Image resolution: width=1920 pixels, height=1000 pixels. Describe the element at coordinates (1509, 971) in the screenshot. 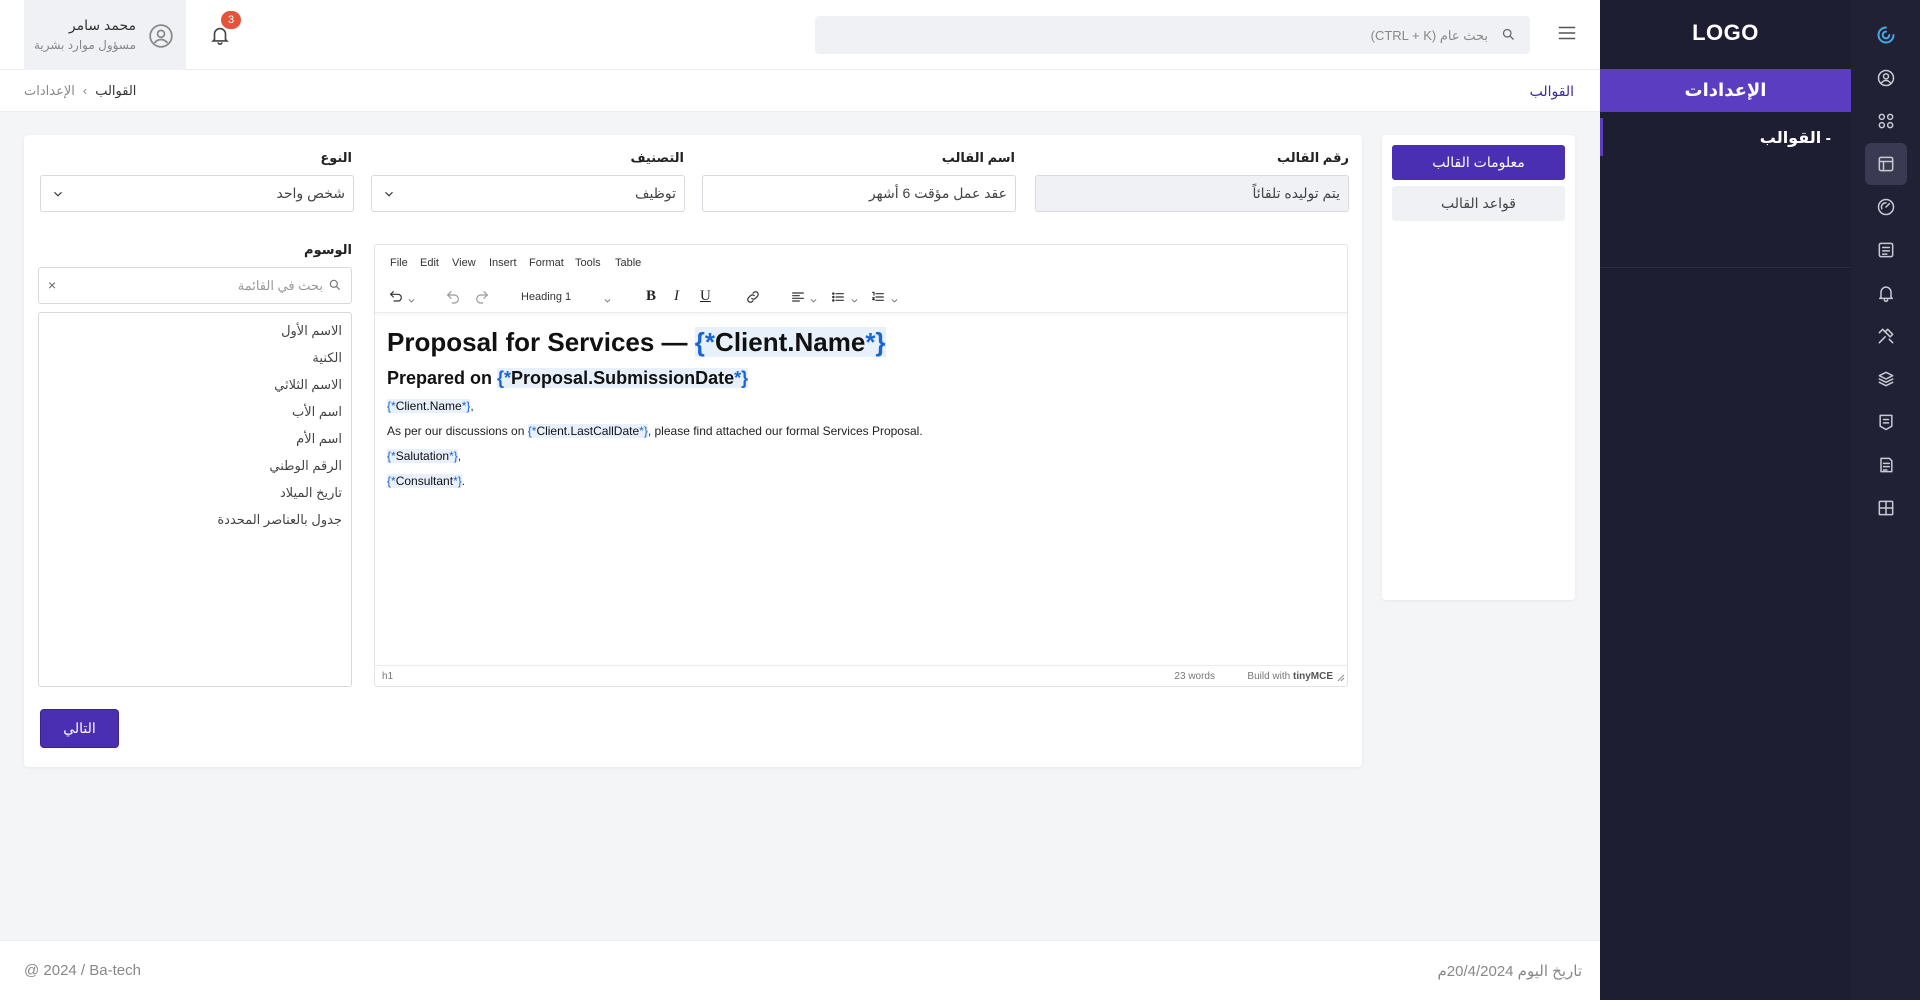

I see `footer-date: تاريخ اليوم 20/4/2024م` at that location.